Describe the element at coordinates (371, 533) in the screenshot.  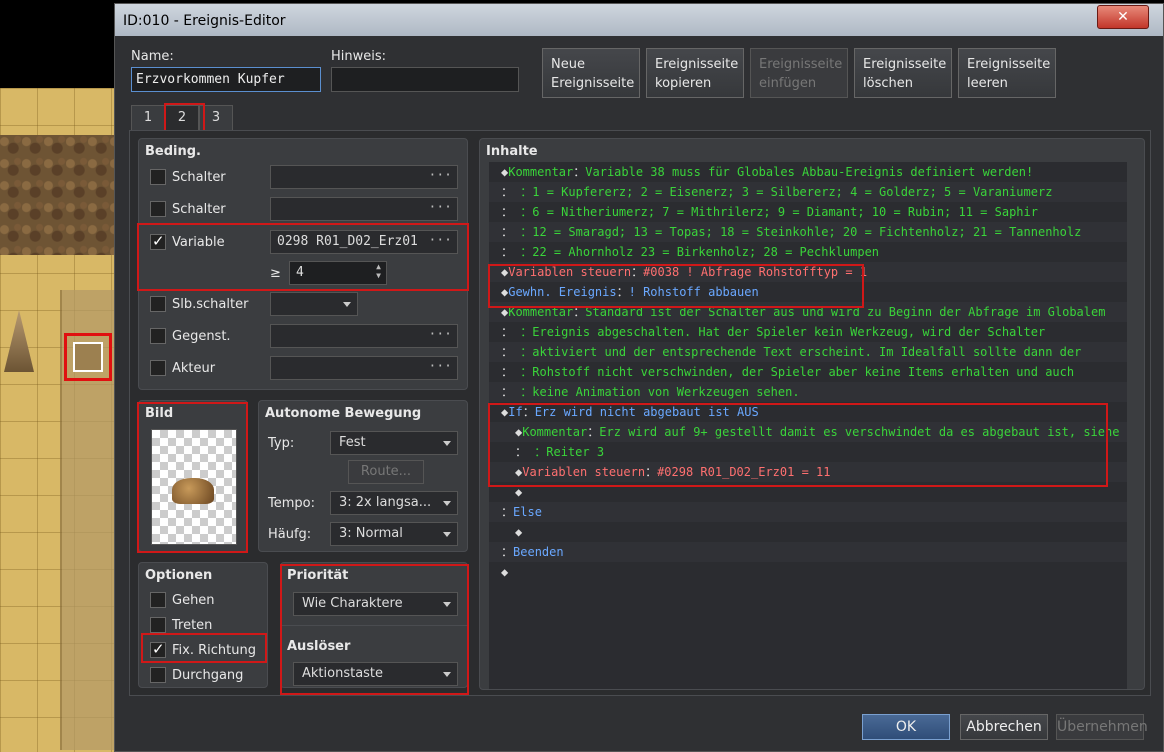
I see `frequency-value: 3: Normal` at that location.